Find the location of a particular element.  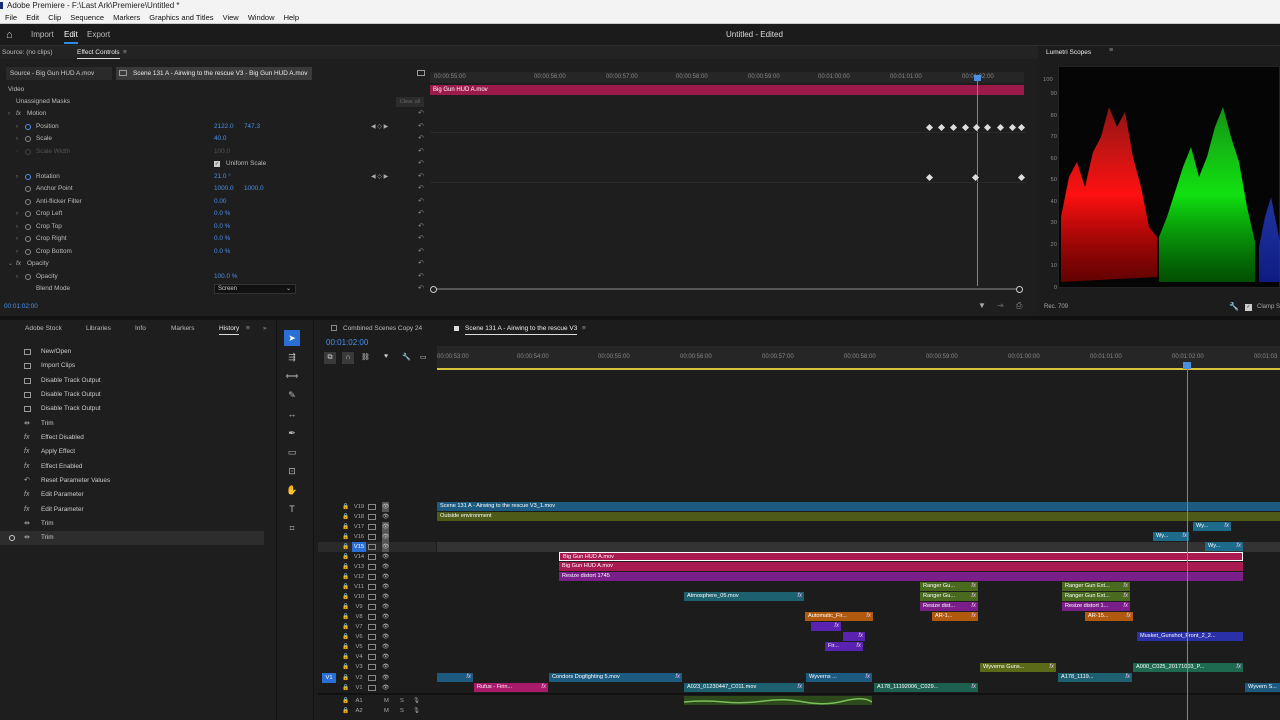

scroll-handle-right is located at coordinates (1019, 289).